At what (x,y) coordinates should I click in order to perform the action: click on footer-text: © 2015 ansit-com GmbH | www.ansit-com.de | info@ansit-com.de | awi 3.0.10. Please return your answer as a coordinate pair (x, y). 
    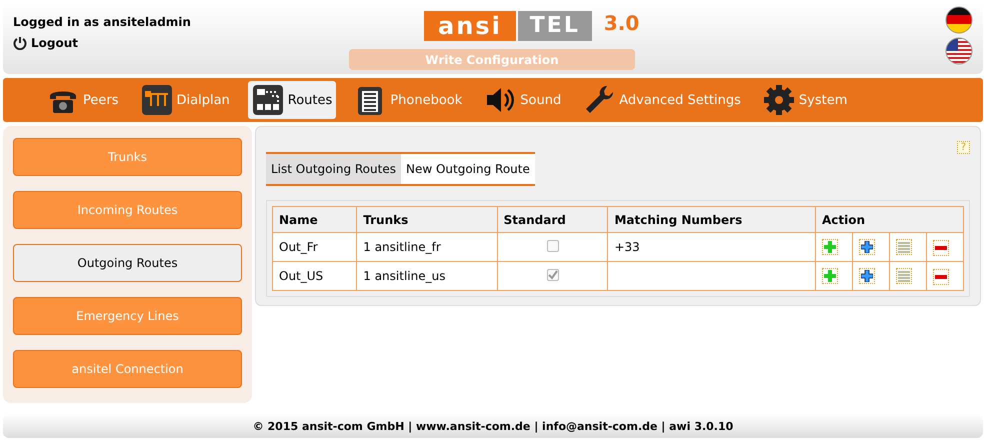
    Looking at the image, I should click on (493, 426).